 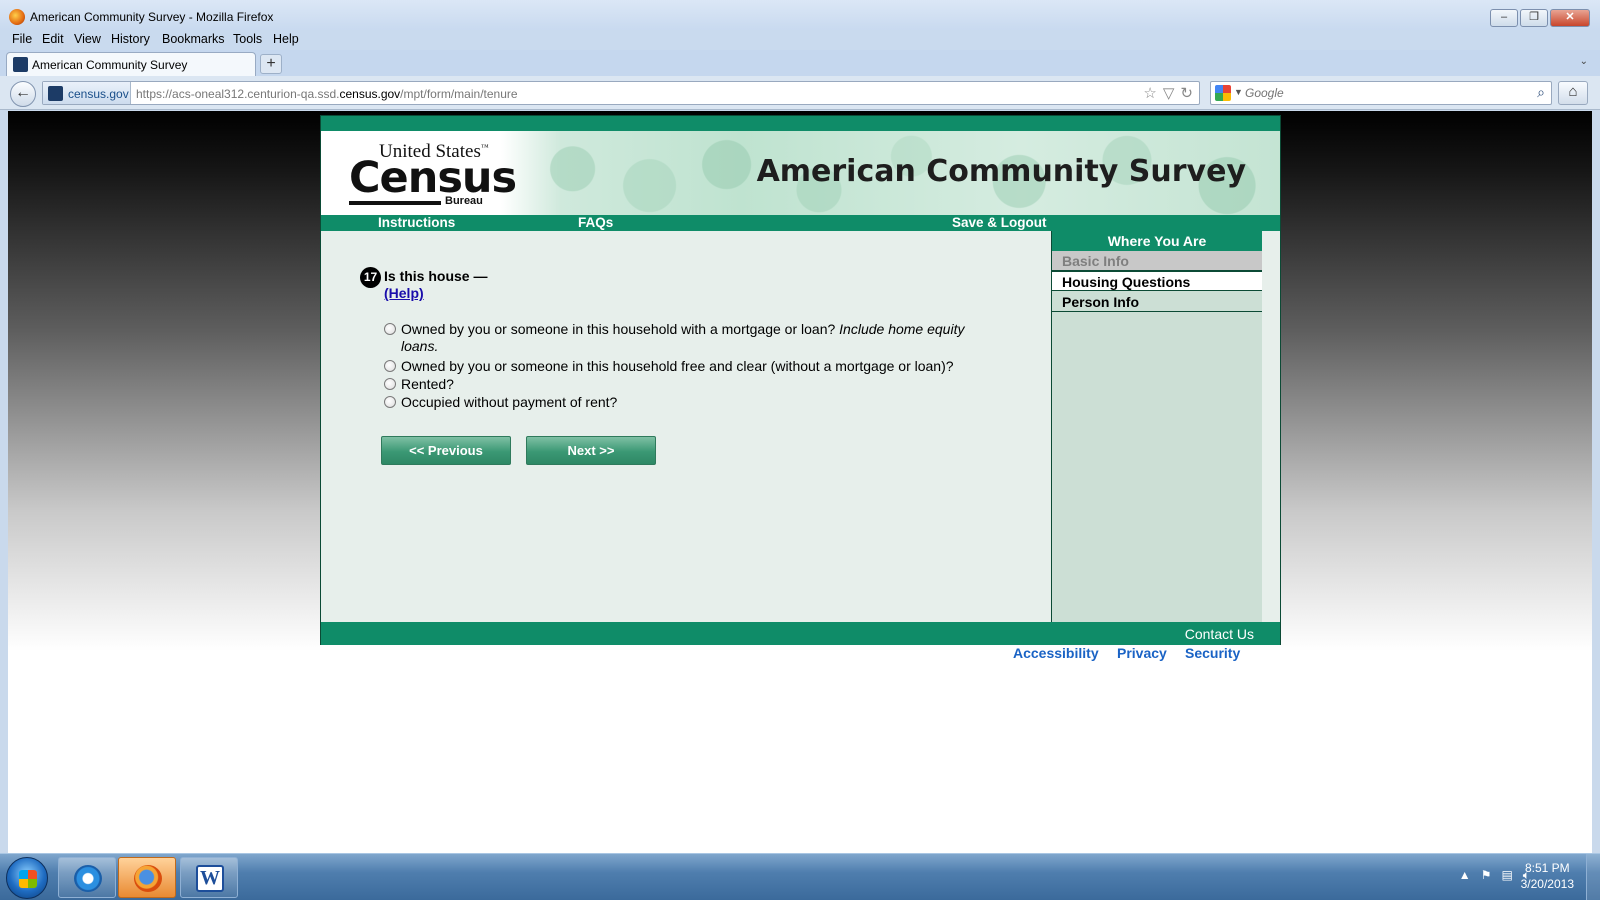 I want to click on menu-bookmarks: Bookmarks, so click(x=193, y=39).